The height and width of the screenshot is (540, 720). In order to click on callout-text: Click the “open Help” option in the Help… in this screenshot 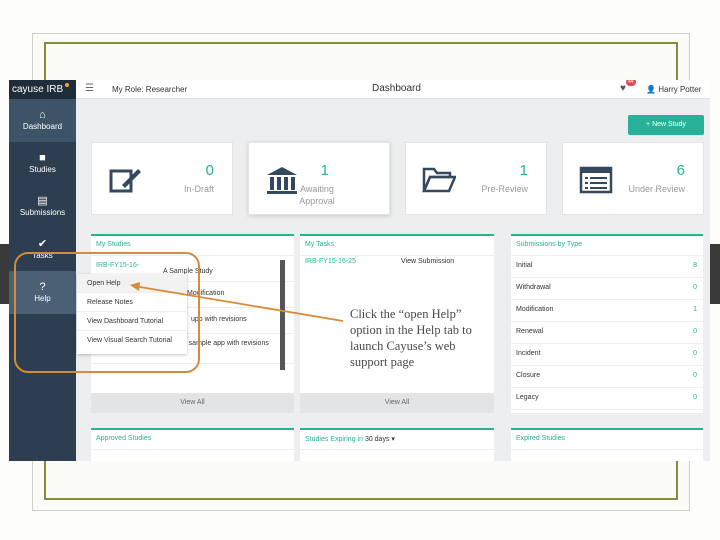, I will do `click(411, 338)`.